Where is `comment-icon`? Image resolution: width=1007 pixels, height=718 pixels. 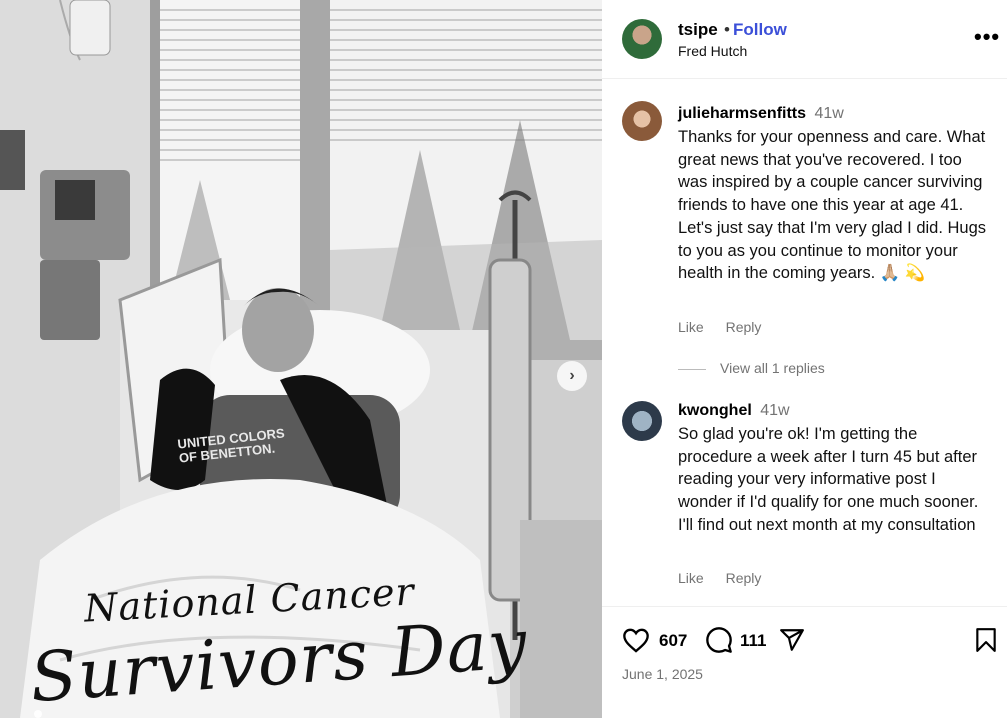 comment-icon is located at coordinates (719, 640).